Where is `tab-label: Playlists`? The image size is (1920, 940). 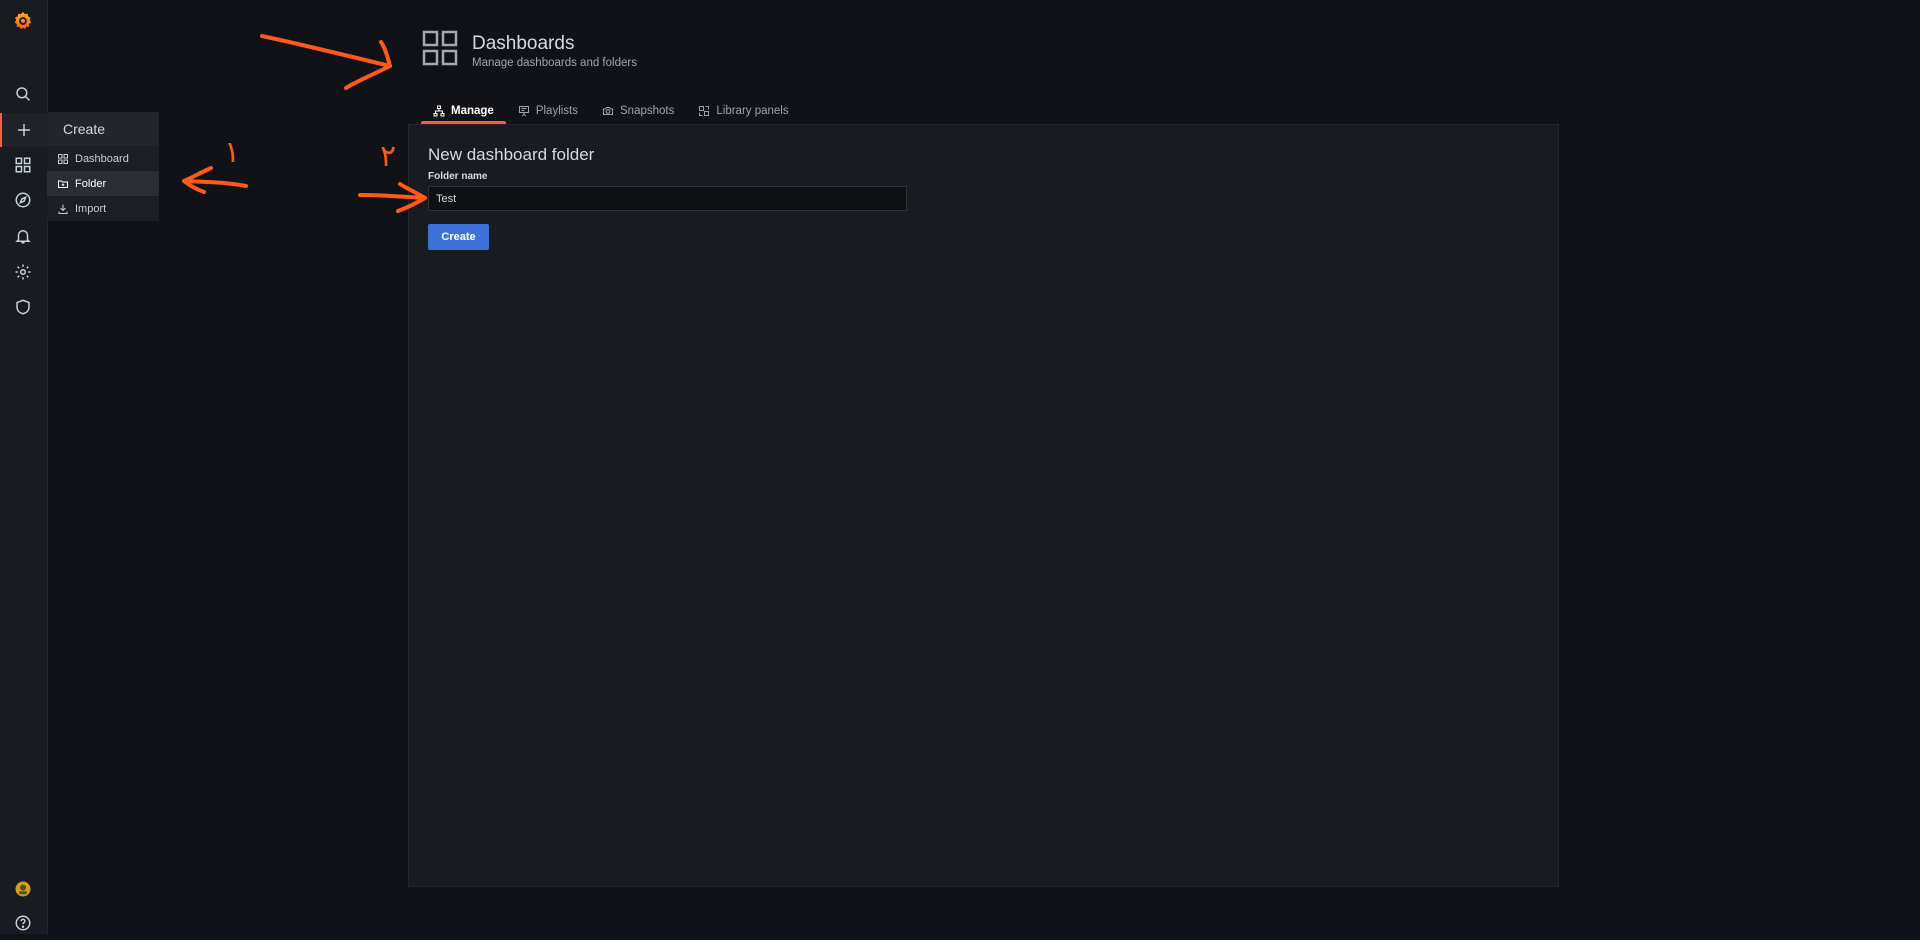
tab-label: Playlists is located at coordinates (557, 111).